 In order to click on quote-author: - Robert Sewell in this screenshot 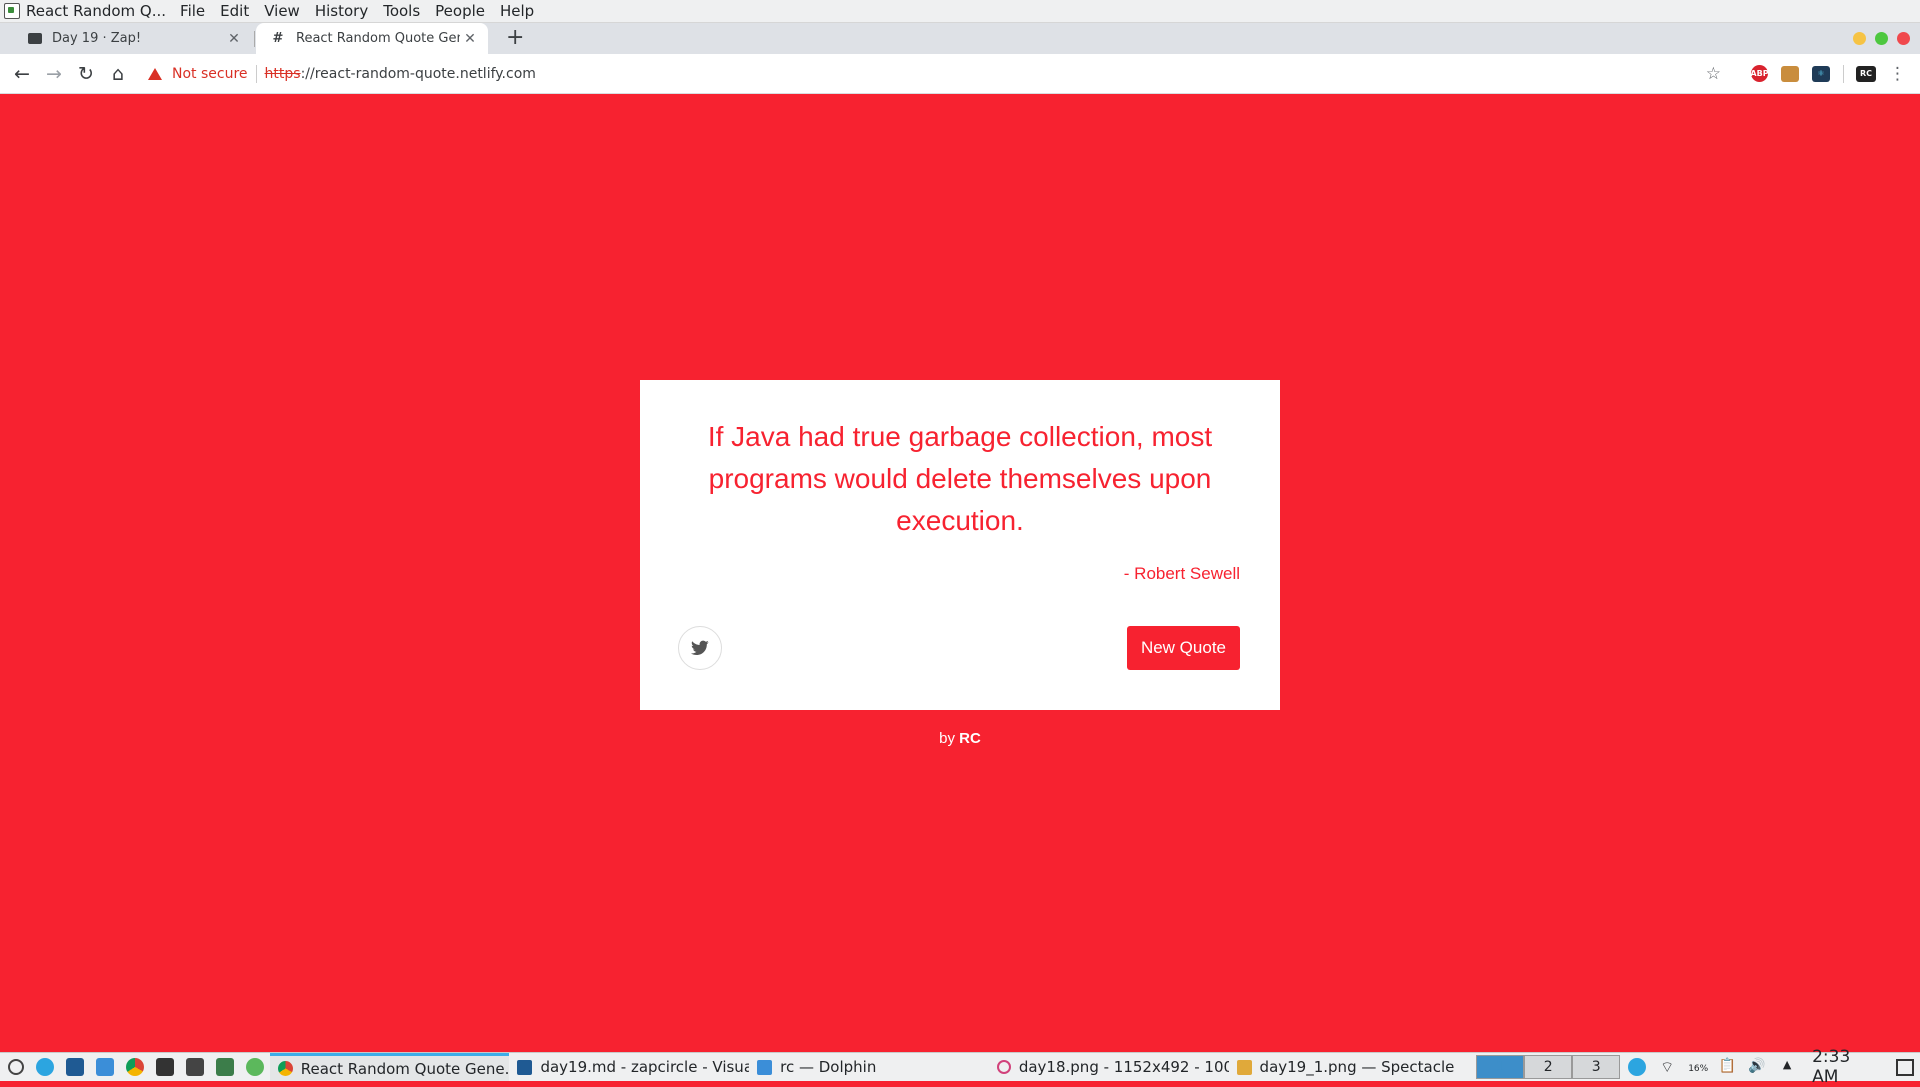, I will do `click(1181, 573)`.